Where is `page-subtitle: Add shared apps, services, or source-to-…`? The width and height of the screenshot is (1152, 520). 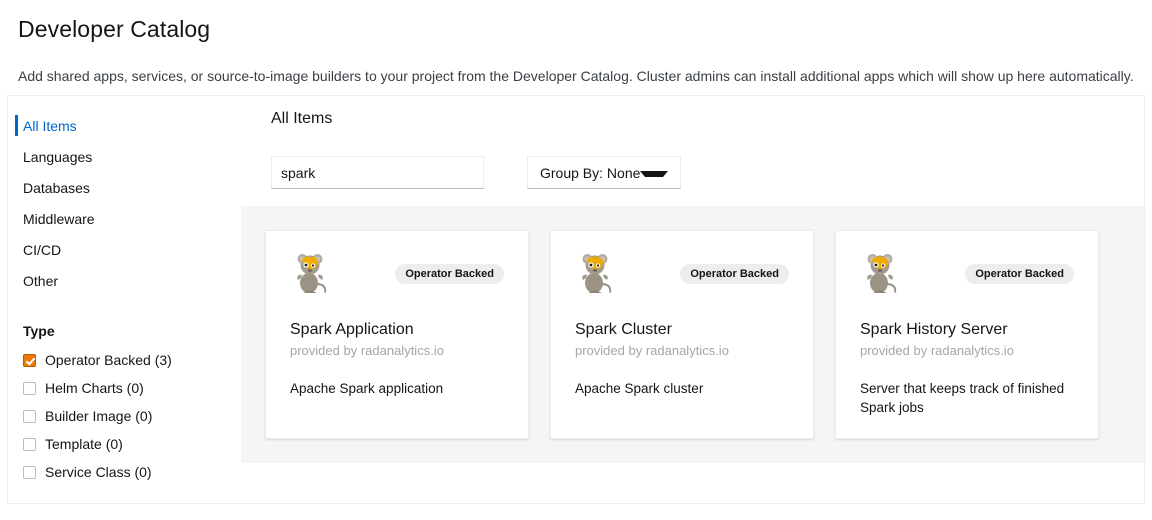 page-subtitle: Add shared apps, services, or source-to-… is located at coordinates (576, 76).